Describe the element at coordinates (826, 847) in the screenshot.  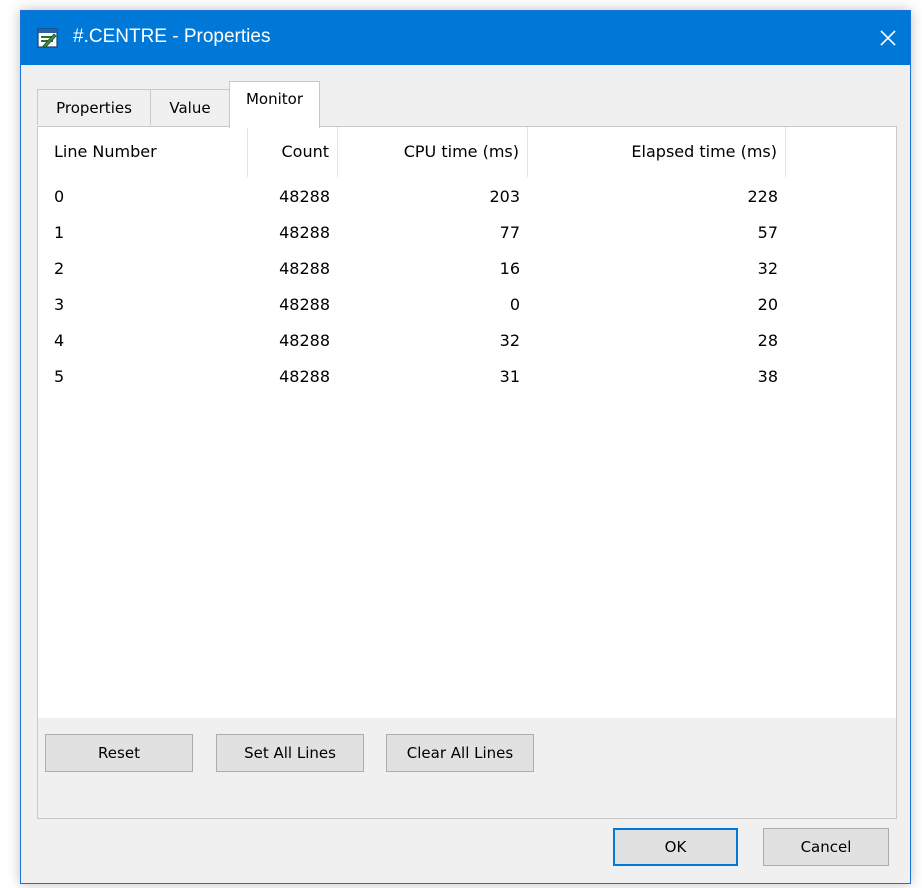
I see `cancel-button: Cancel` at that location.